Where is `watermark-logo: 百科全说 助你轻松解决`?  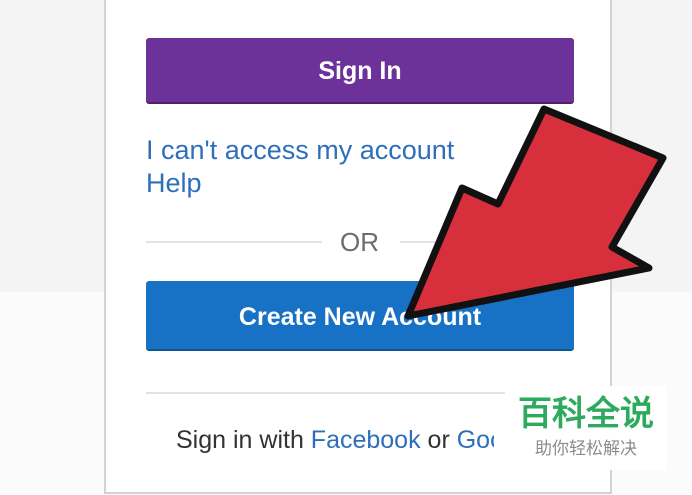
watermark-logo: 百科全说 助你轻松解决 is located at coordinates (586, 428).